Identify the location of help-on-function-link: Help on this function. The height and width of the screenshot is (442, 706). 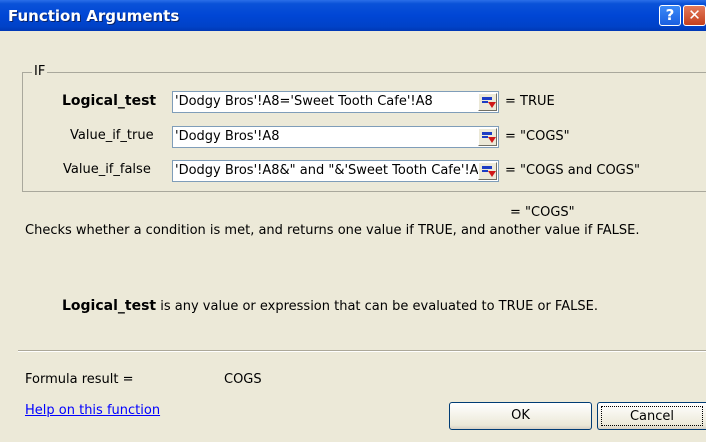
(92, 410).